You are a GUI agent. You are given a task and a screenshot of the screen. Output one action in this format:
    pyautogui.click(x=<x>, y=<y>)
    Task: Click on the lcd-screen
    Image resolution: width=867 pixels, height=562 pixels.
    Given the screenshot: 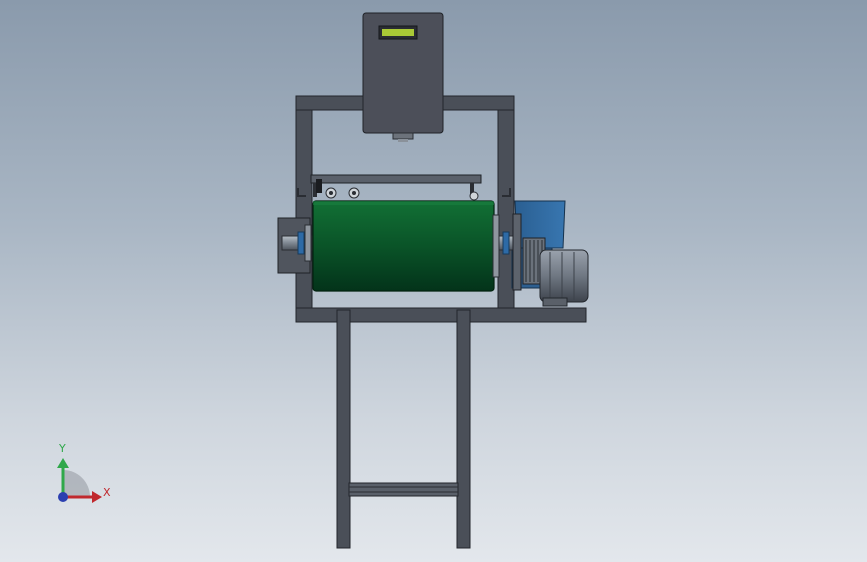 What is the action you would take?
    pyautogui.click(x=398, y=32)
    